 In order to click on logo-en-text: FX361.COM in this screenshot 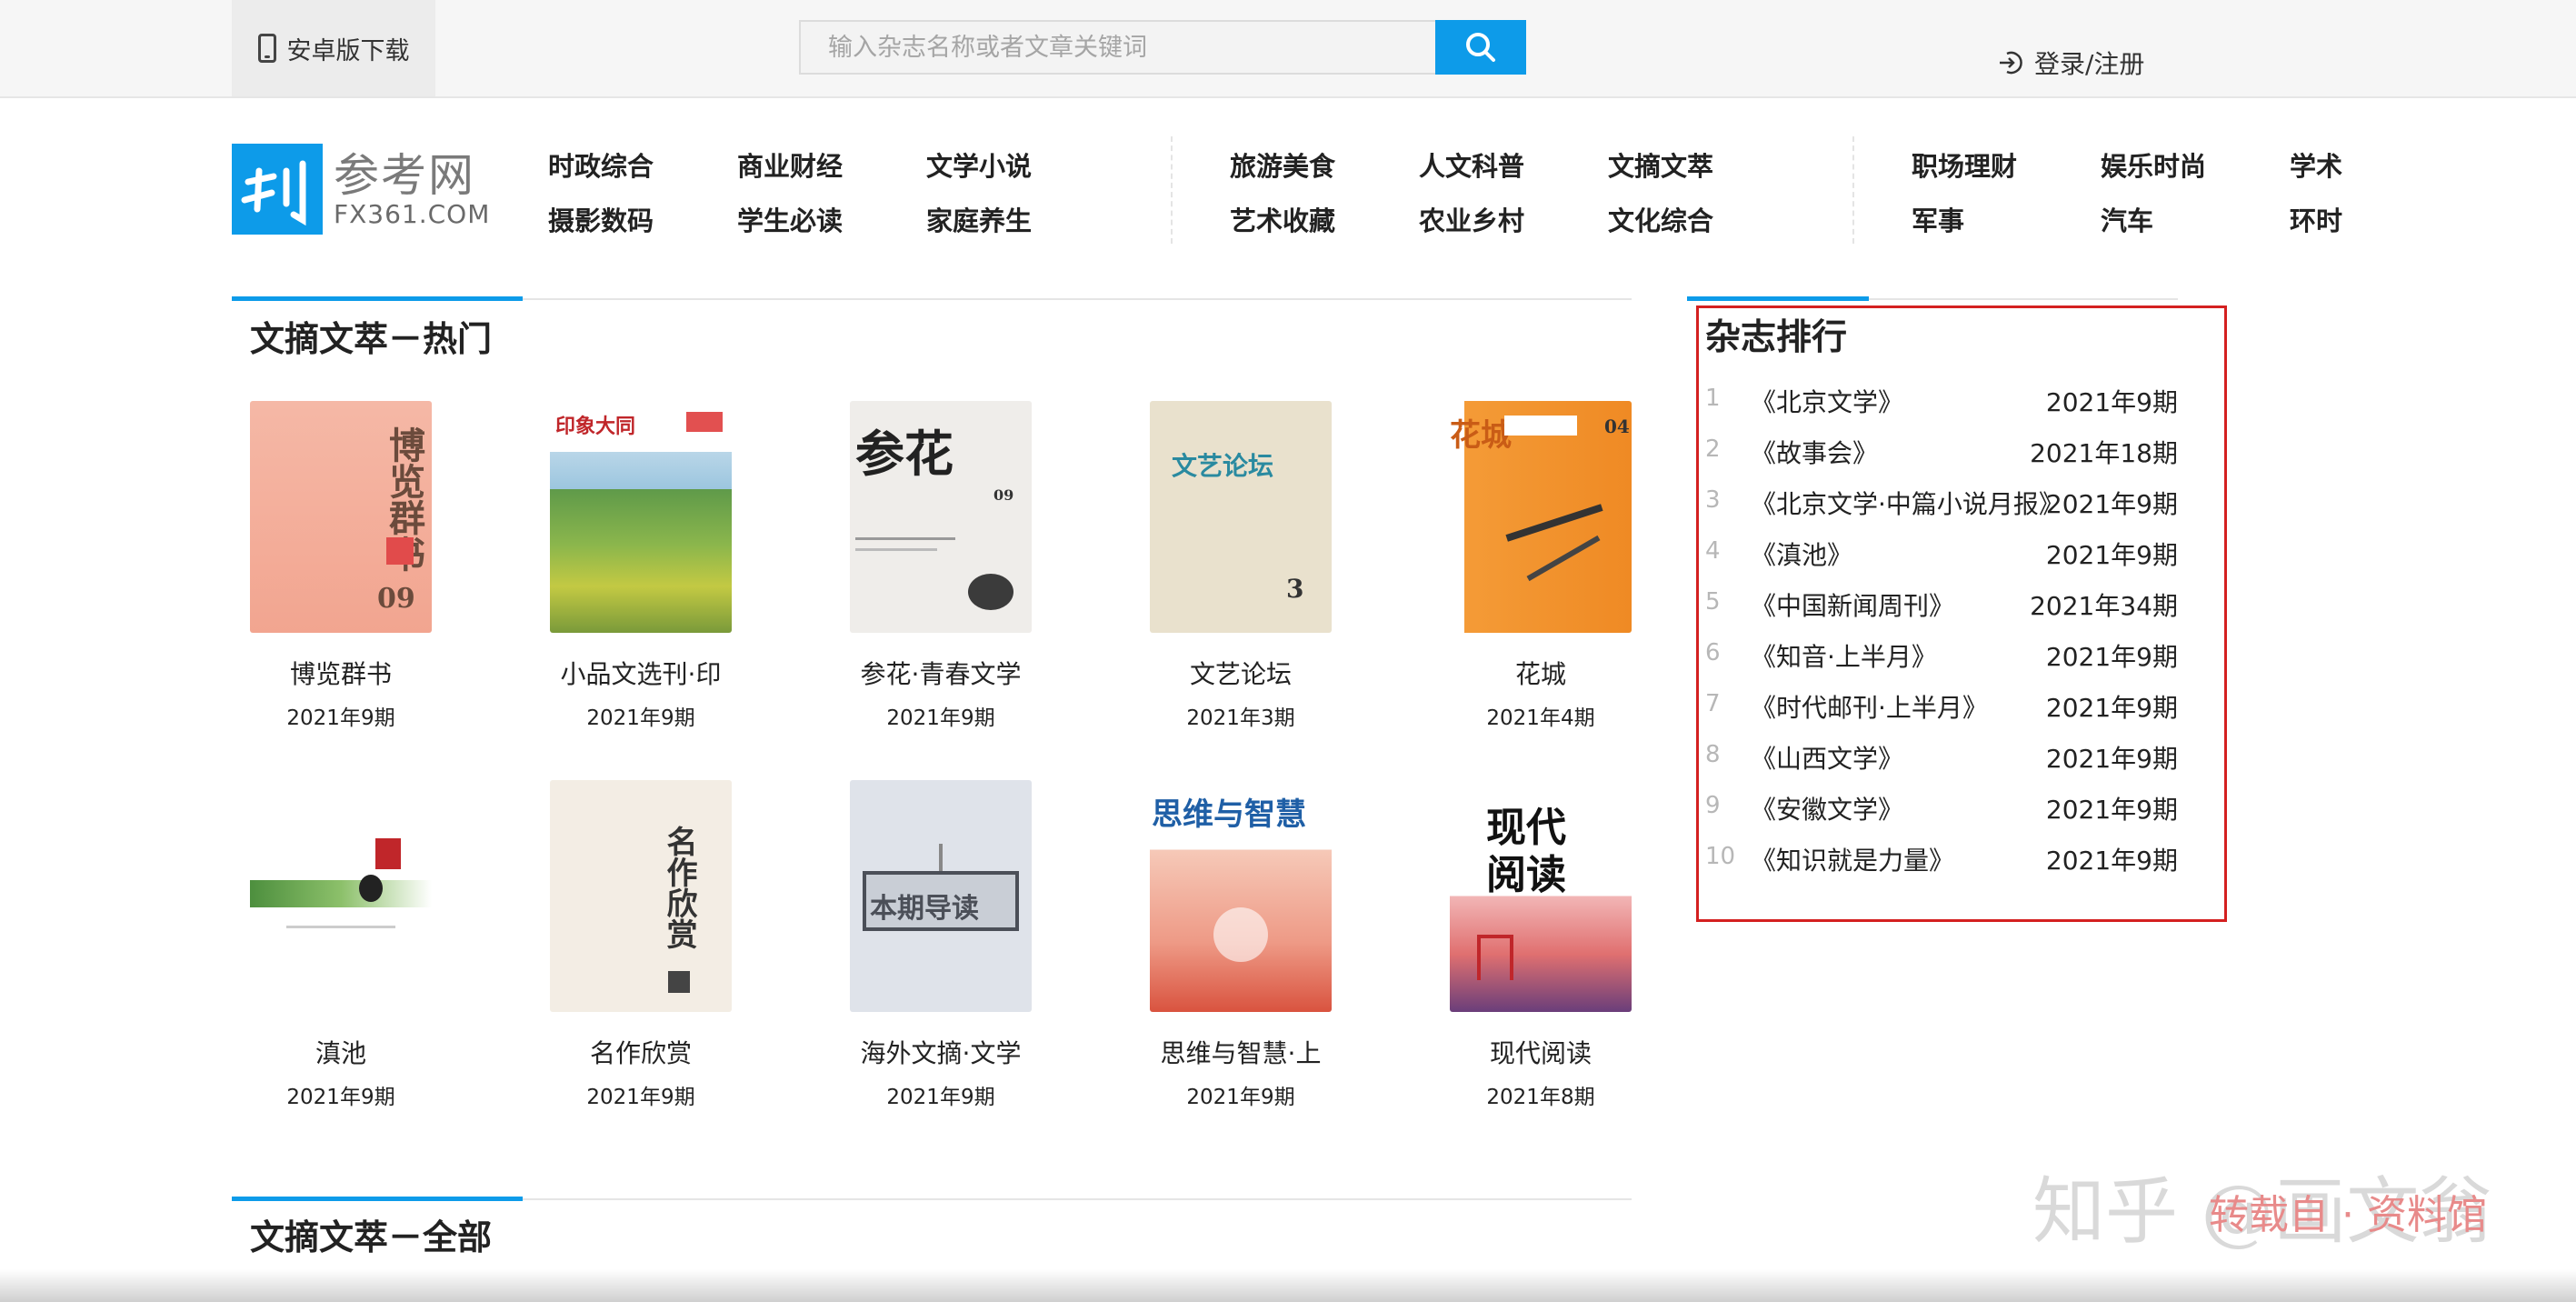, I will do `click(412, 214)`.